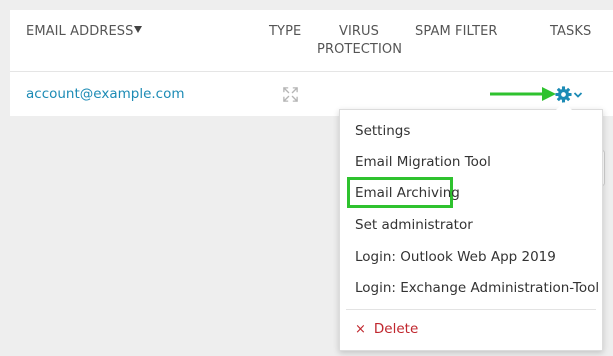 This screenshot has height=356, width=613. Describe the element at coordinates (456, 31) in the screenshot. I see `column-header-spam: SPAM FILTER` at that location.